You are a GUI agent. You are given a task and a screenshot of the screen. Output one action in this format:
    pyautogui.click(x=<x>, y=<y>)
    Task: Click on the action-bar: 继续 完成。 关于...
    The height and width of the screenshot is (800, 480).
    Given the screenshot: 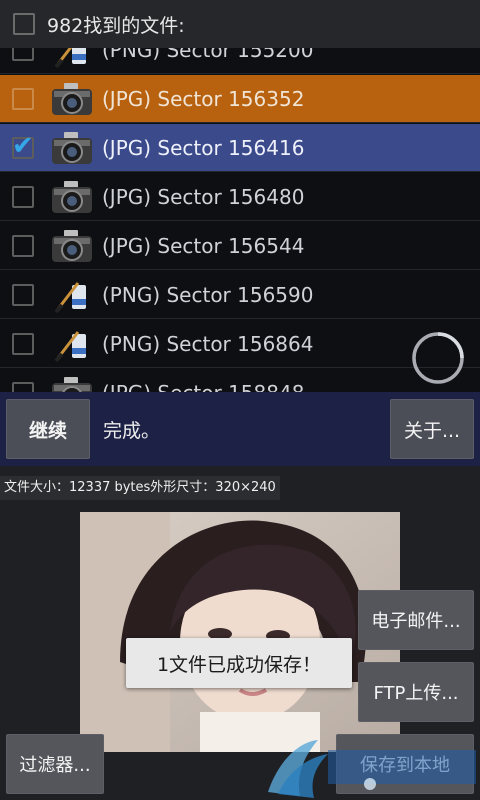 What is the action you would take?
    pyautogui.click(x=240, y=429)
    